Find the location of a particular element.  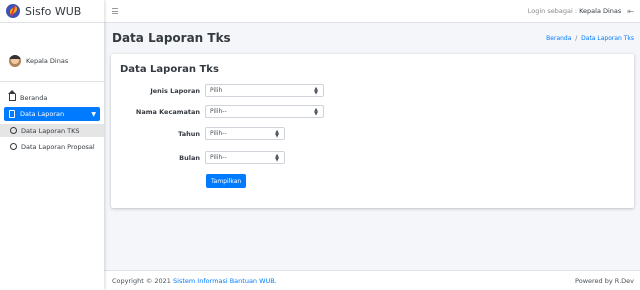

footer-powered: Powered by R.Dev is located at coordinates (604, 281).